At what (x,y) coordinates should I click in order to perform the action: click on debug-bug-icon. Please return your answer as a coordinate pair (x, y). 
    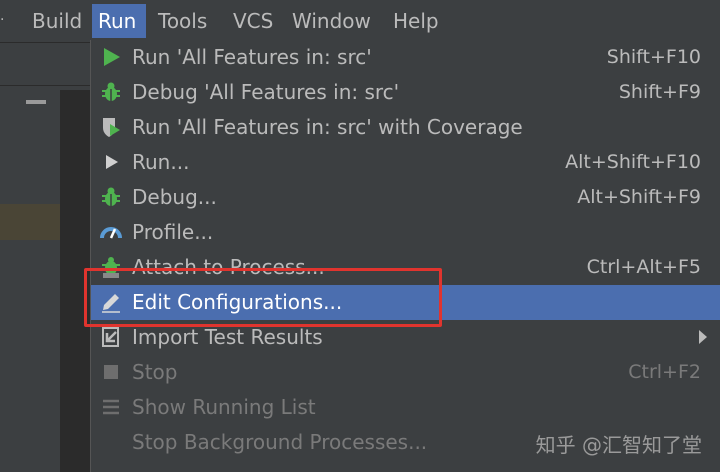
    Looking at the image, I should click on (111, 91).